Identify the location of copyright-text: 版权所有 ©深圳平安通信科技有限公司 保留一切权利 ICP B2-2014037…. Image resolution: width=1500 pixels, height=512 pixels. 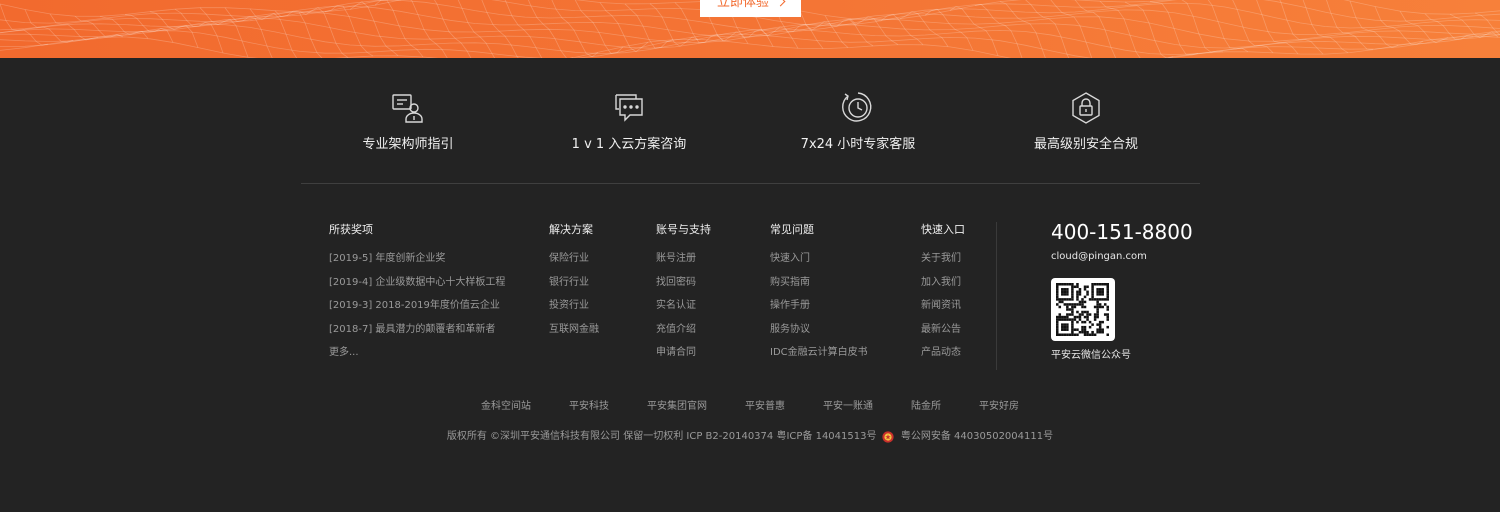
(661, 436).